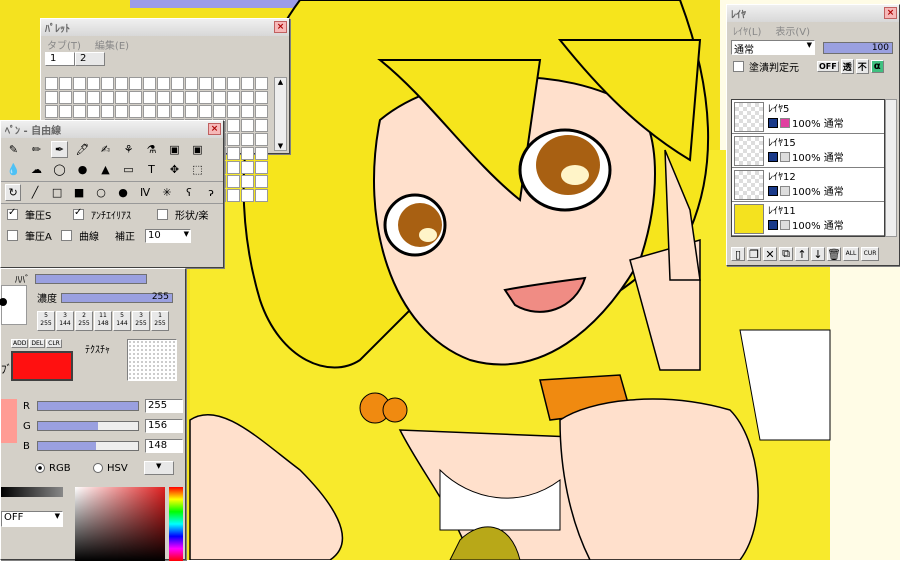  What do you see at coordinates (211, 192) in the screenshot?
I see `stroke-shape-icon: ɂ` at bounding box center [211, 192].